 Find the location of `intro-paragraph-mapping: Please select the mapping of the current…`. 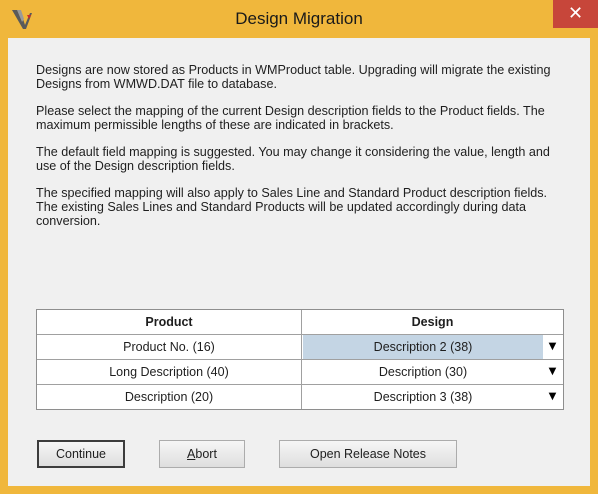

intro-paragraph-mapping: Please select the mapping of the current… is located at coordinates (290, 118).